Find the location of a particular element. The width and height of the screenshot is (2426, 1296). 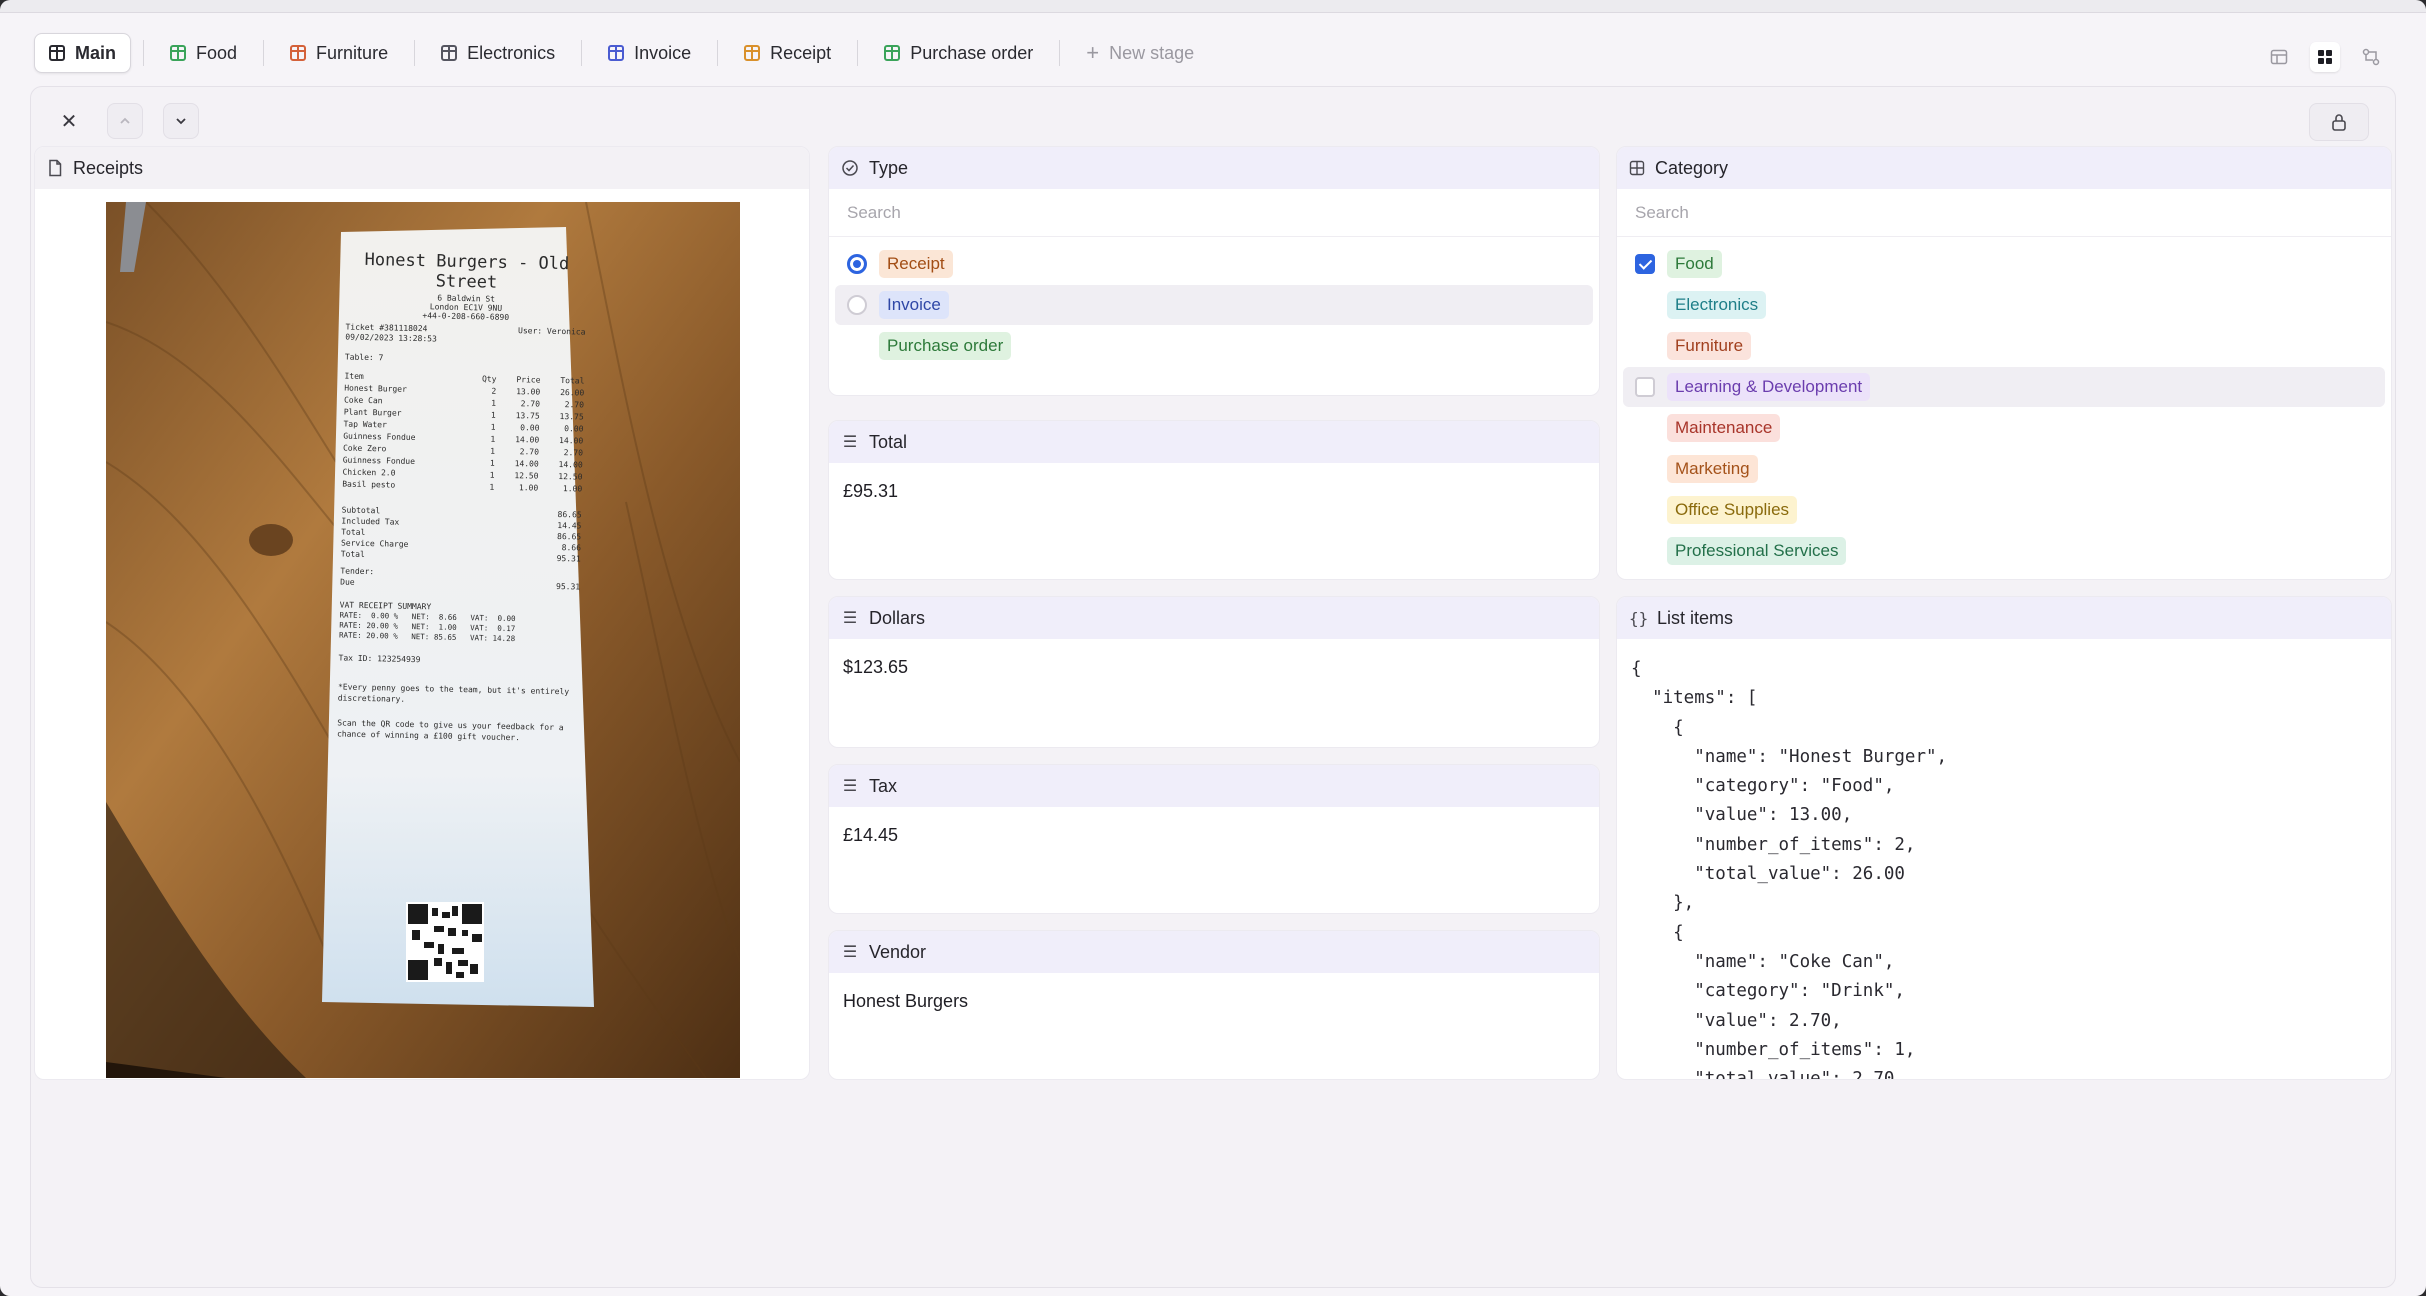

qr-code is located at coordinates (445, 942).